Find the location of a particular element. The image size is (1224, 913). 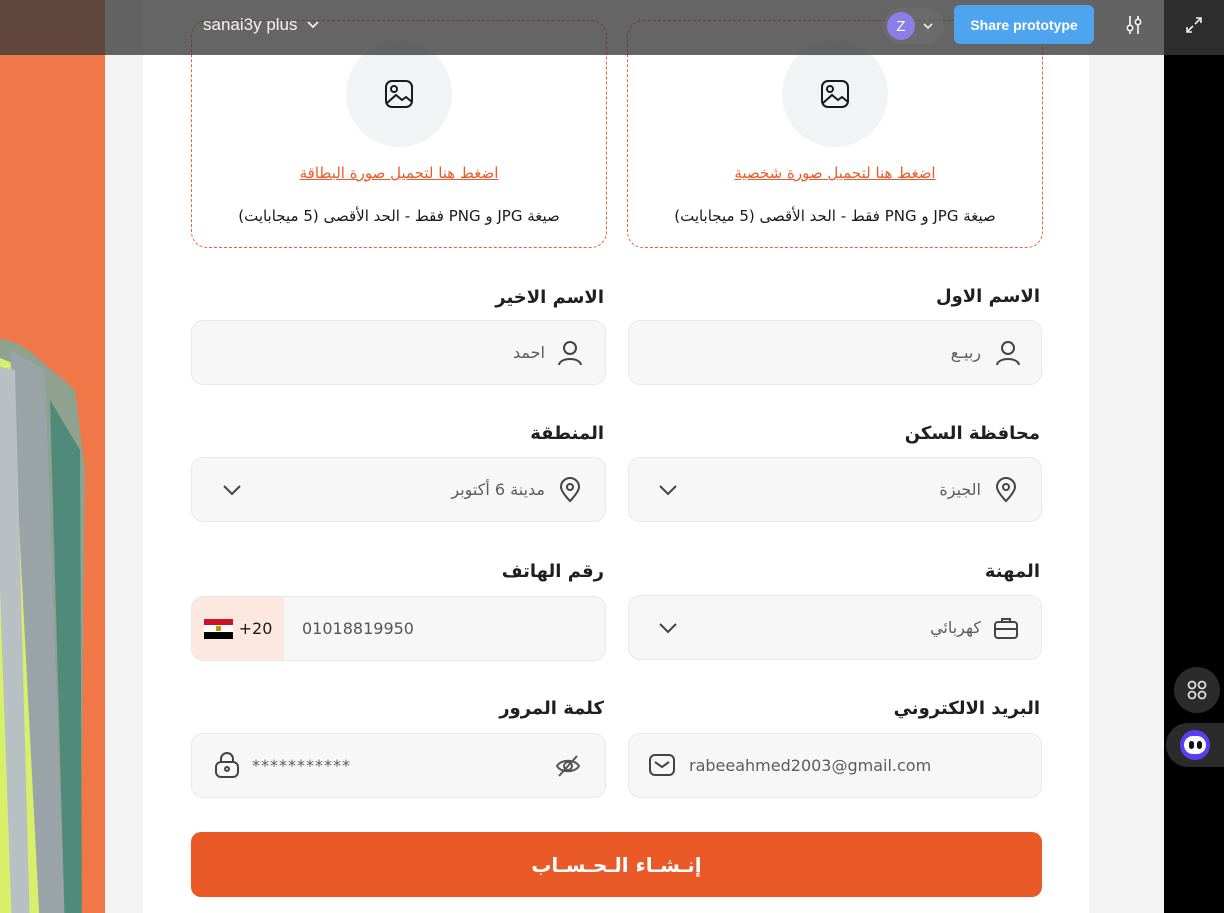

password-input: *********** is located at coordinates (398, 765).